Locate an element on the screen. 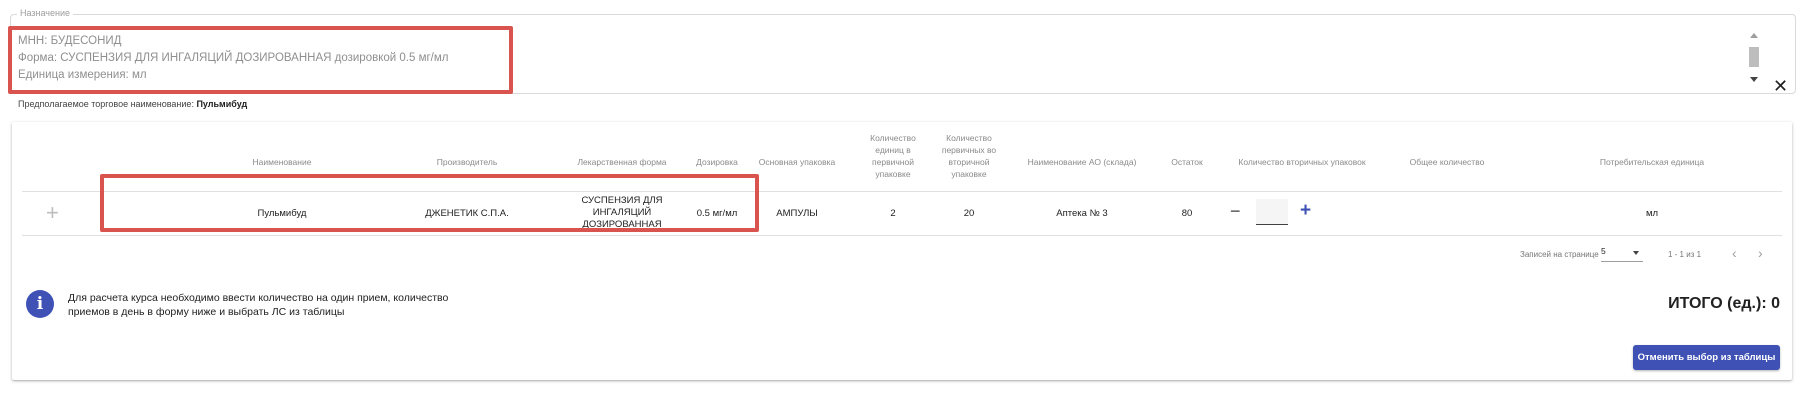 This screenshot has height=399, width=1808. th-name: Наименование is located at coordinates (282, 162).